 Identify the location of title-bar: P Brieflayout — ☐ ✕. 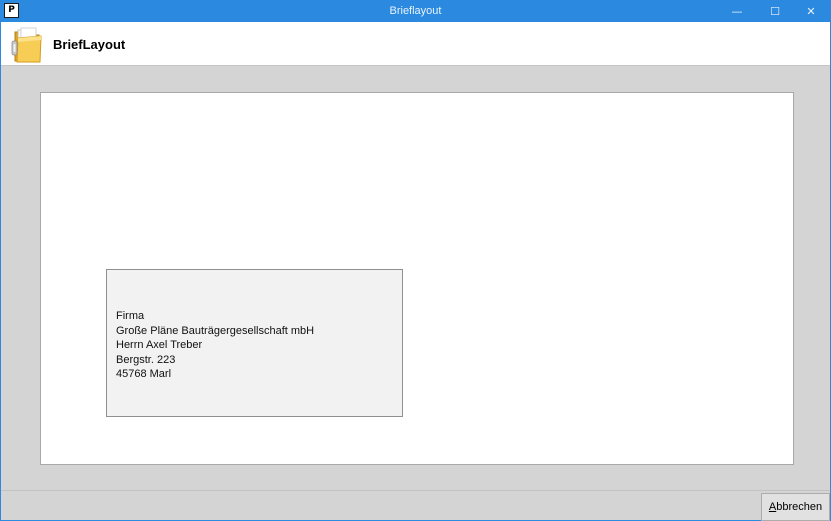
(415, 11).